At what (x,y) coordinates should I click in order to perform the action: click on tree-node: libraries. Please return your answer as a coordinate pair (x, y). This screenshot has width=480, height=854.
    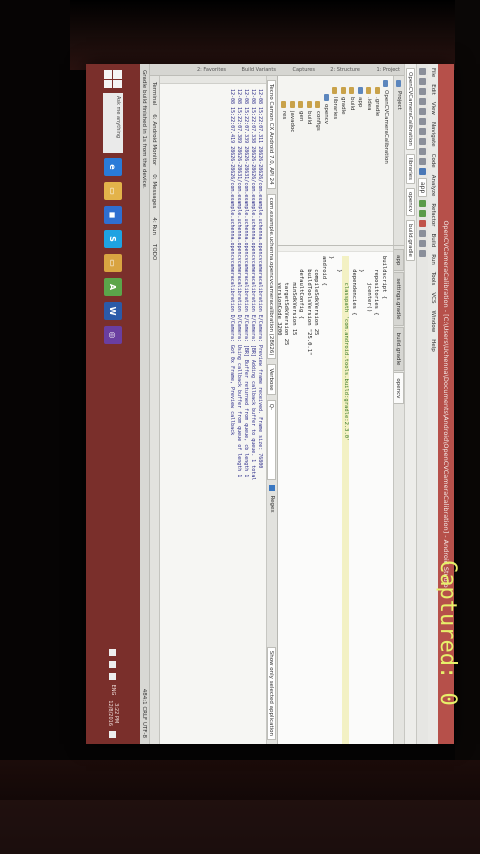
    Looking at the image, I should click on (335, 160).